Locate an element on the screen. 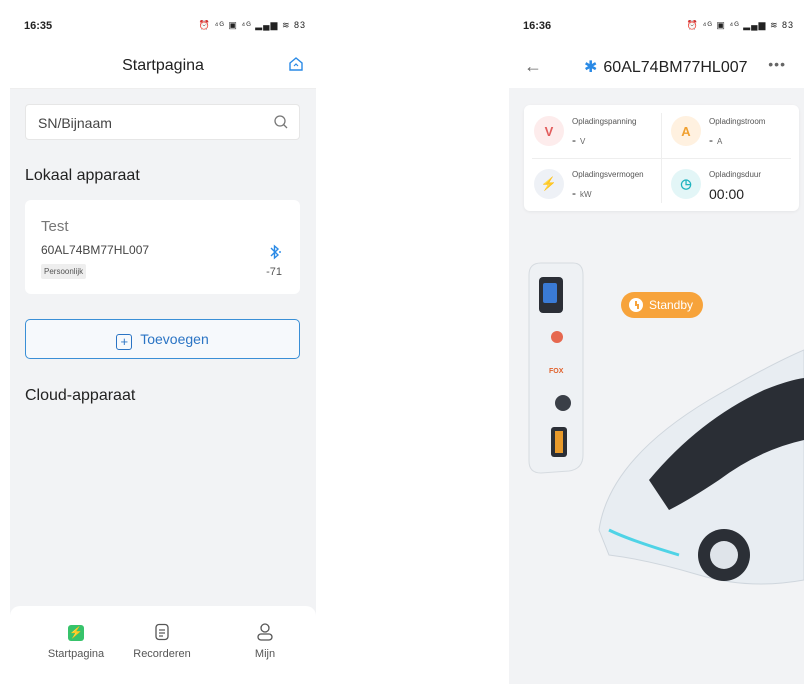 Image resolution: width=804 pixels, height=684 pixels. clock-icon: ◷ is located at coordinates (686, 184).